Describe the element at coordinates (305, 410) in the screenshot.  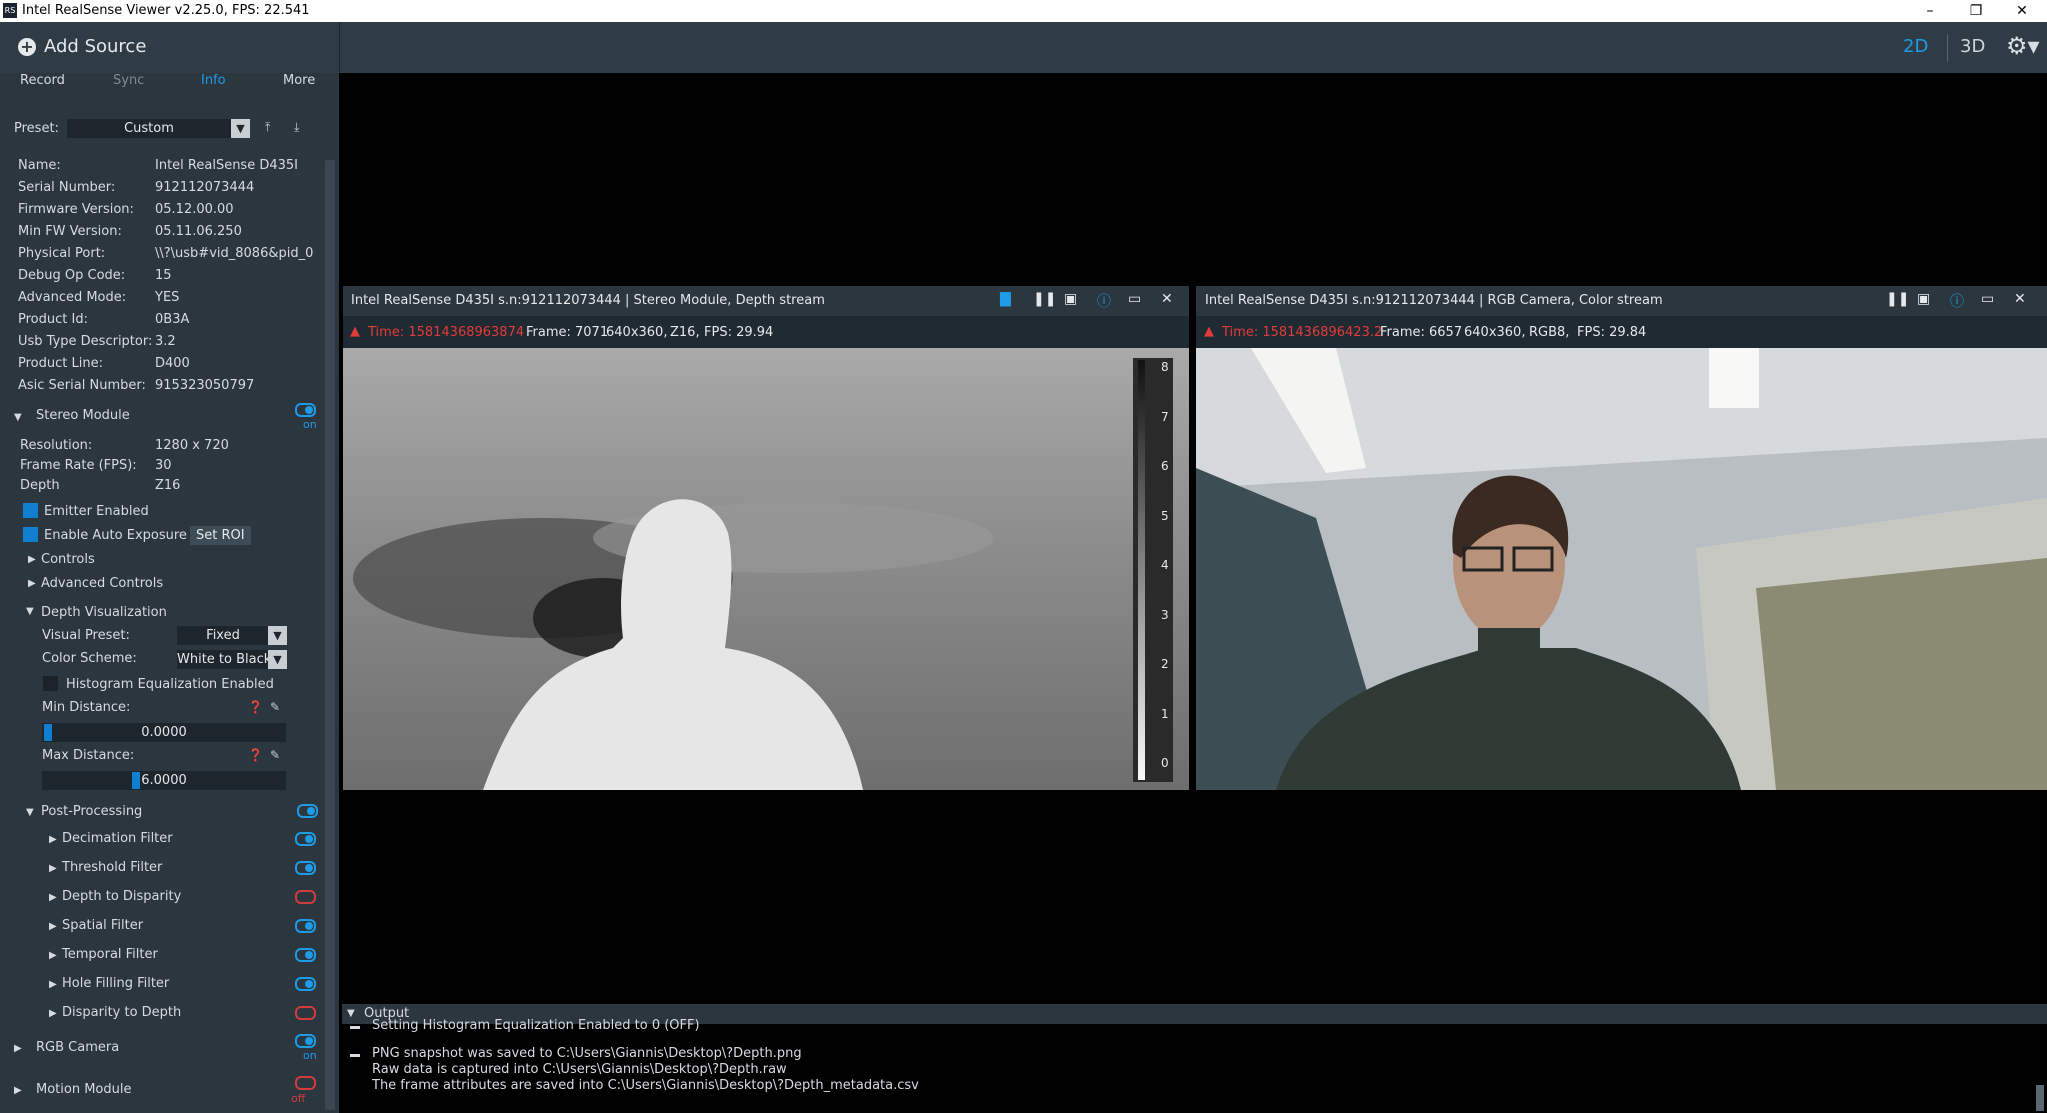
I see `stereo-toggle` at that location.